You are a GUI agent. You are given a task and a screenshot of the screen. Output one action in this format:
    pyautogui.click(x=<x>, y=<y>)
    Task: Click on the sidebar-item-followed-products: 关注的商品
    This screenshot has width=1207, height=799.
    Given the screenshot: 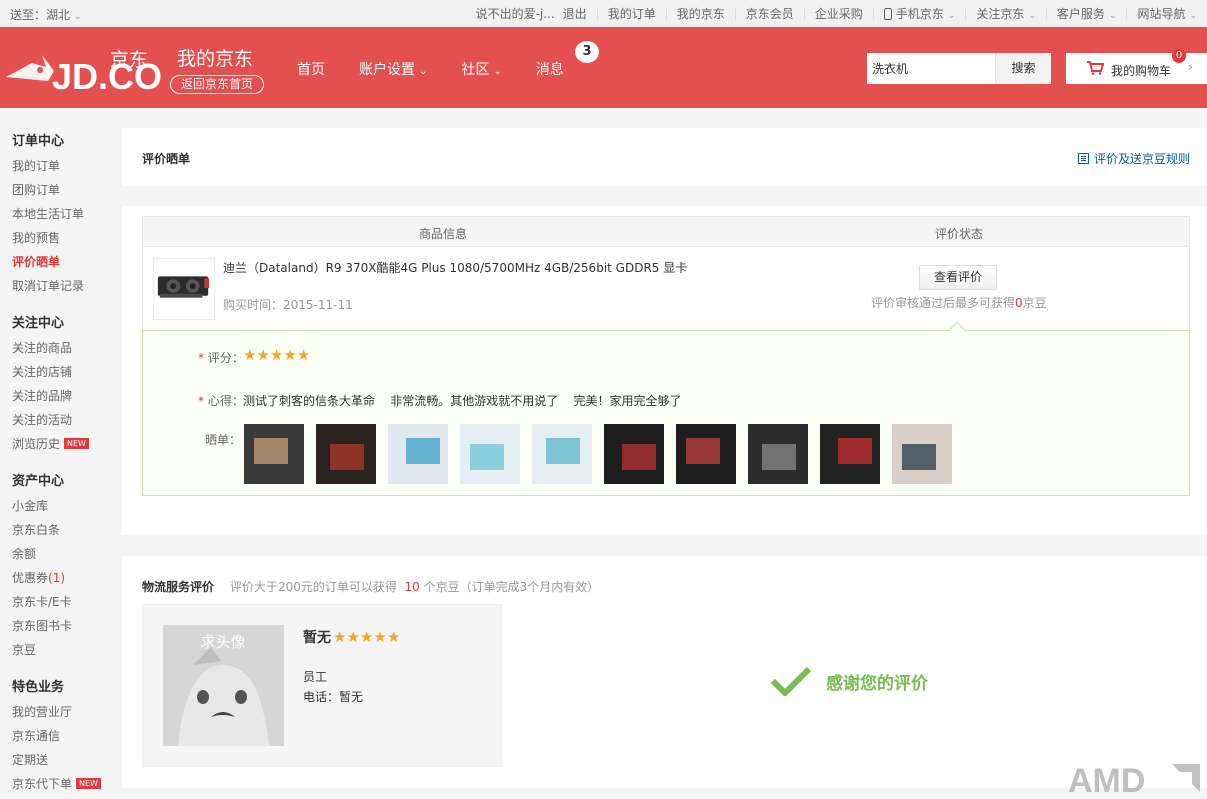 What is the action you would take?
    pyautogui.click(x=67, y=348)
    